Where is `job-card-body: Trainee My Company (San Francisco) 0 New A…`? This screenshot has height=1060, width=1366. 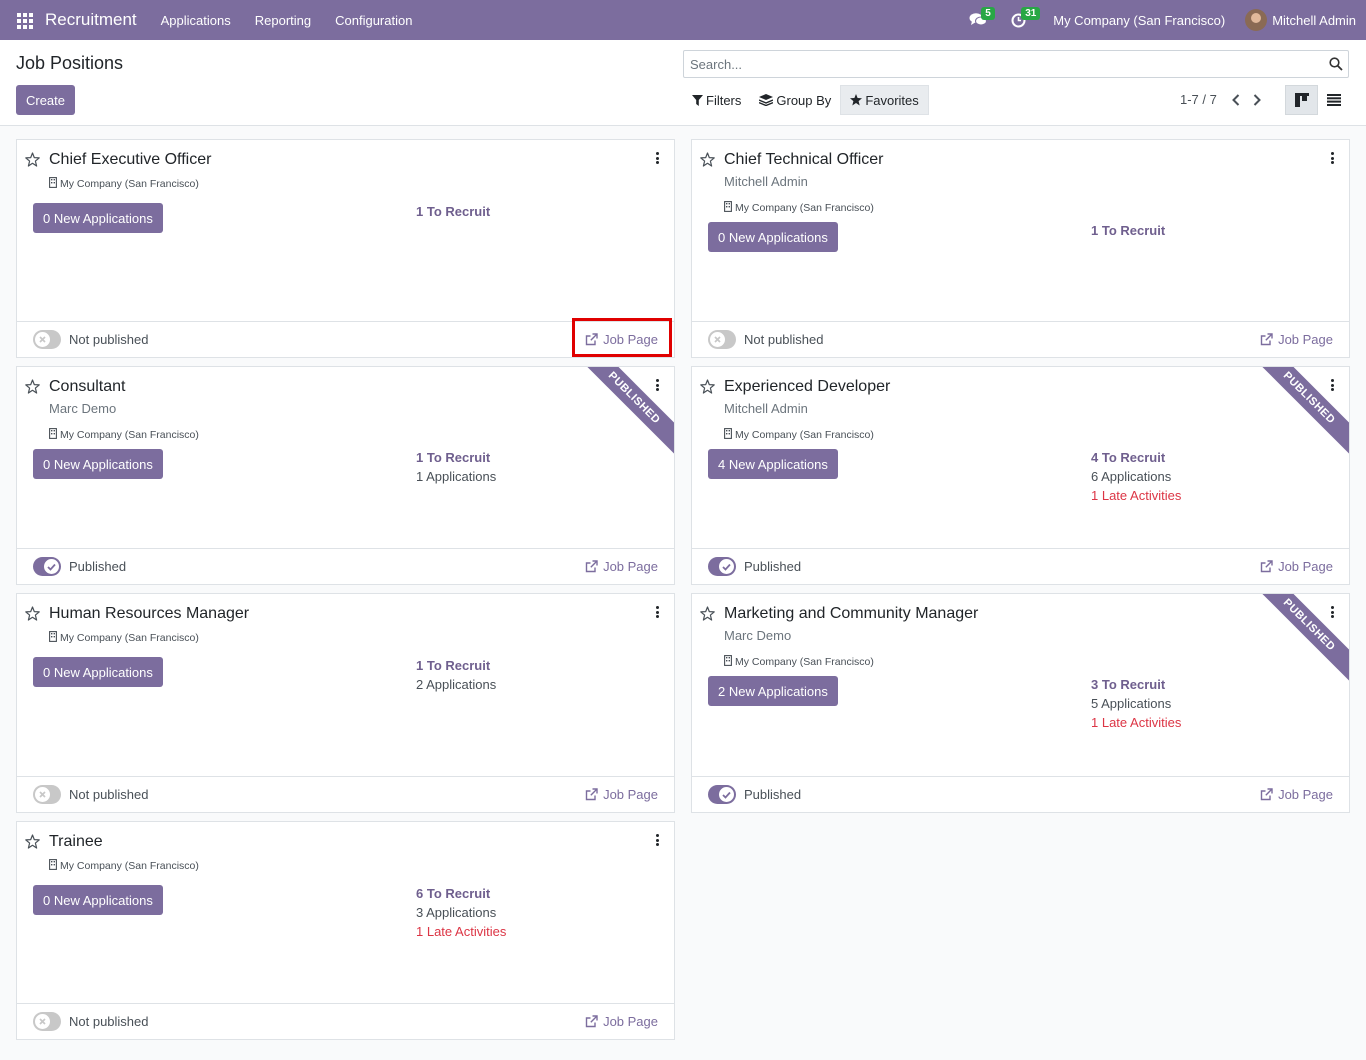 job-card-body: Trainee My Company (San Francisco) 0 New A… is located at coordinates (345, 930).